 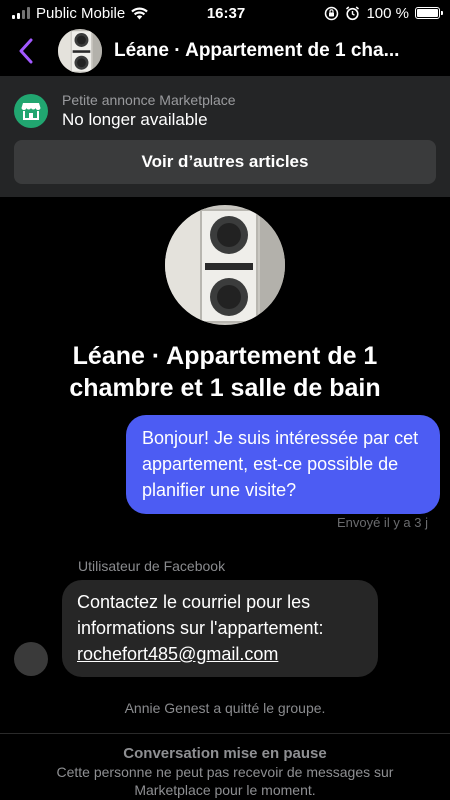 I want to click on sender-avatar, so click(x=31, y=659).